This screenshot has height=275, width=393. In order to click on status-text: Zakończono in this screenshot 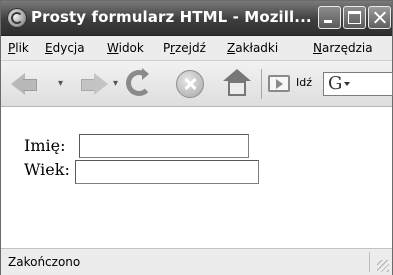, I will do `click(44, 262)`.